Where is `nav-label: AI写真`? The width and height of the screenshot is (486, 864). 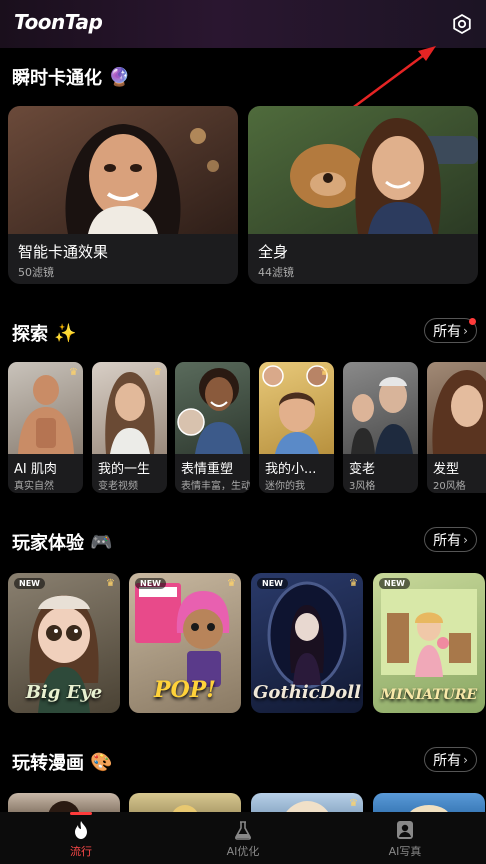 nav-label: AI写真 is located at coordinates (405, 851).